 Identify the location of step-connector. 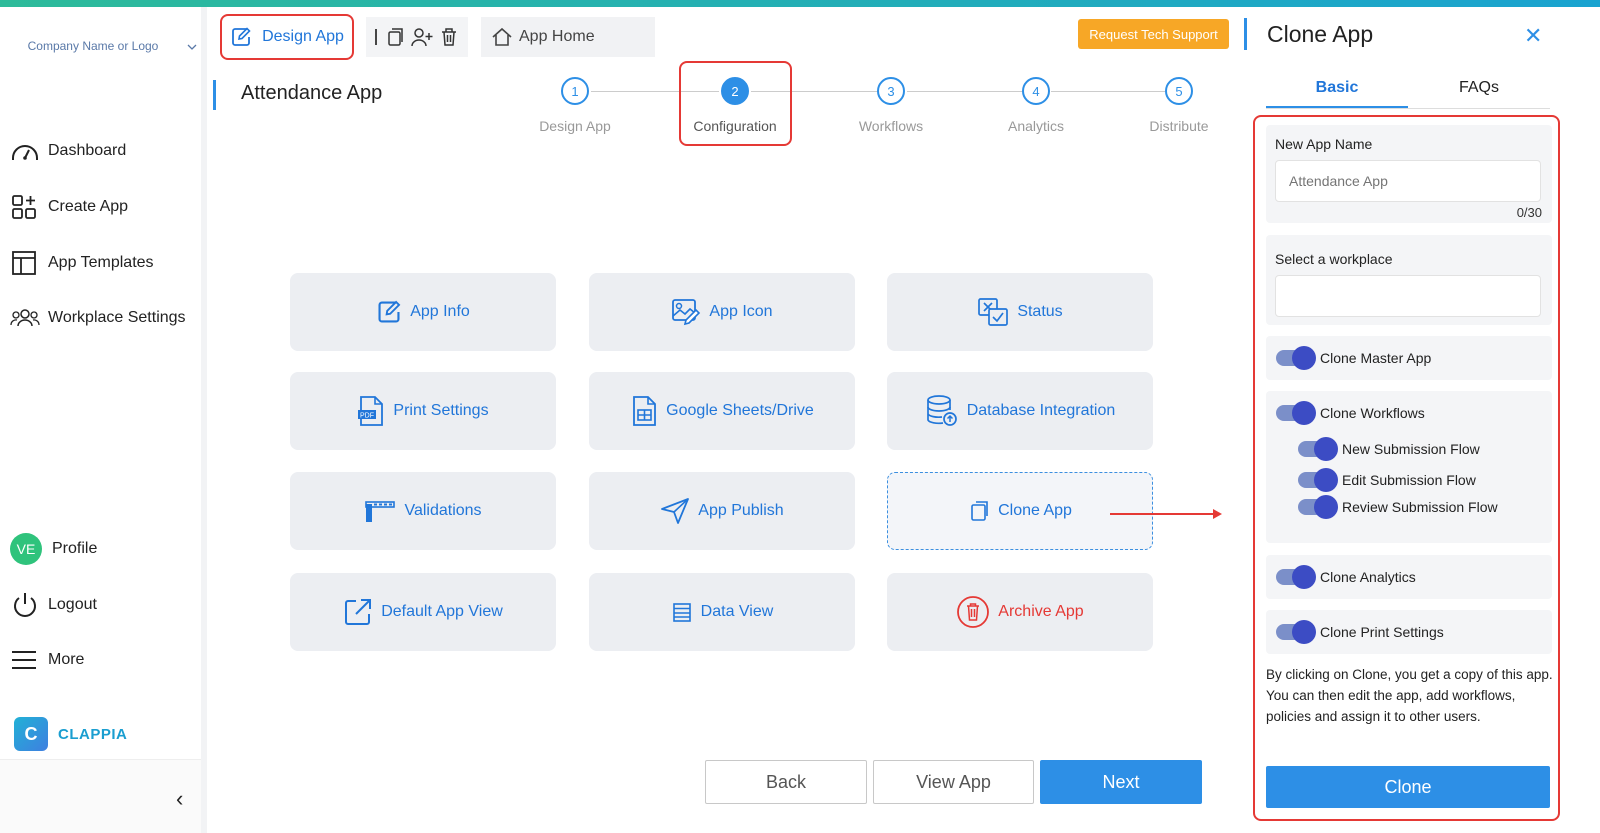
(1108, 91).